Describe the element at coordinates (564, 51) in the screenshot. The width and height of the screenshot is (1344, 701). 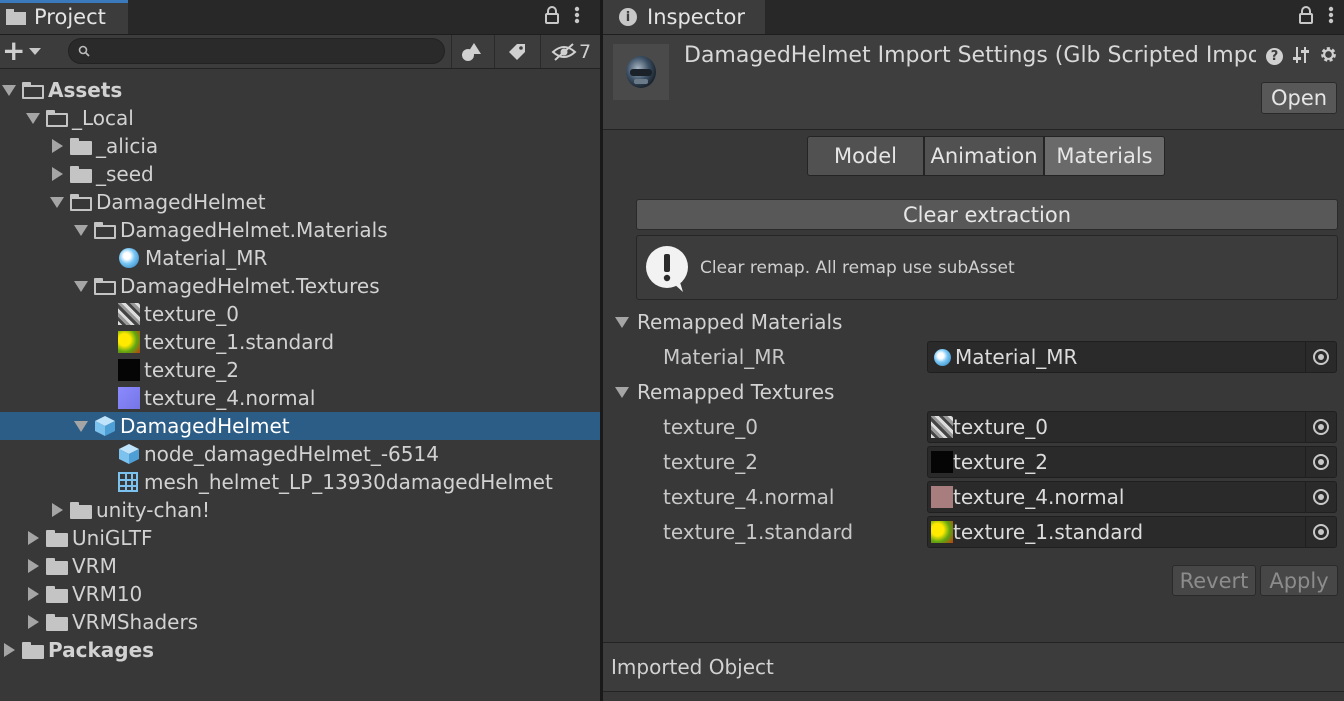
I see `eye-slash-icon` at that location.